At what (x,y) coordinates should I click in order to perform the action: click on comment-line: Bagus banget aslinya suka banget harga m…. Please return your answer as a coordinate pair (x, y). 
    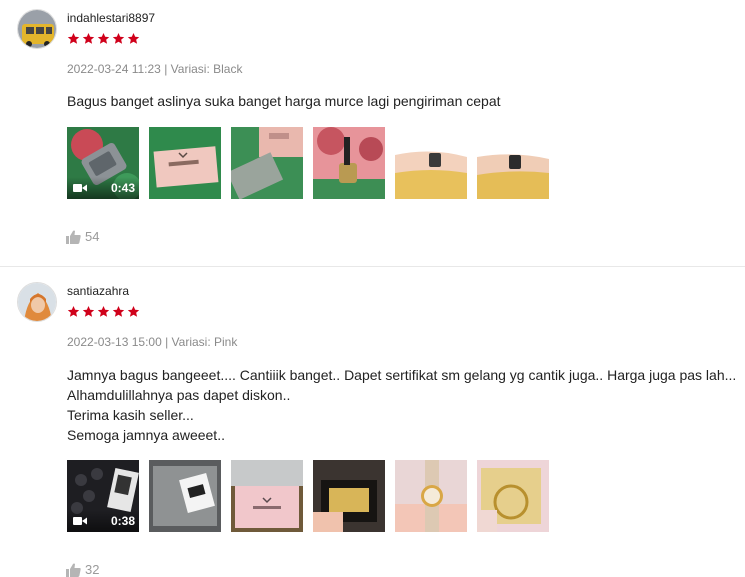
    Looking at the image, I should click on (284, 101).